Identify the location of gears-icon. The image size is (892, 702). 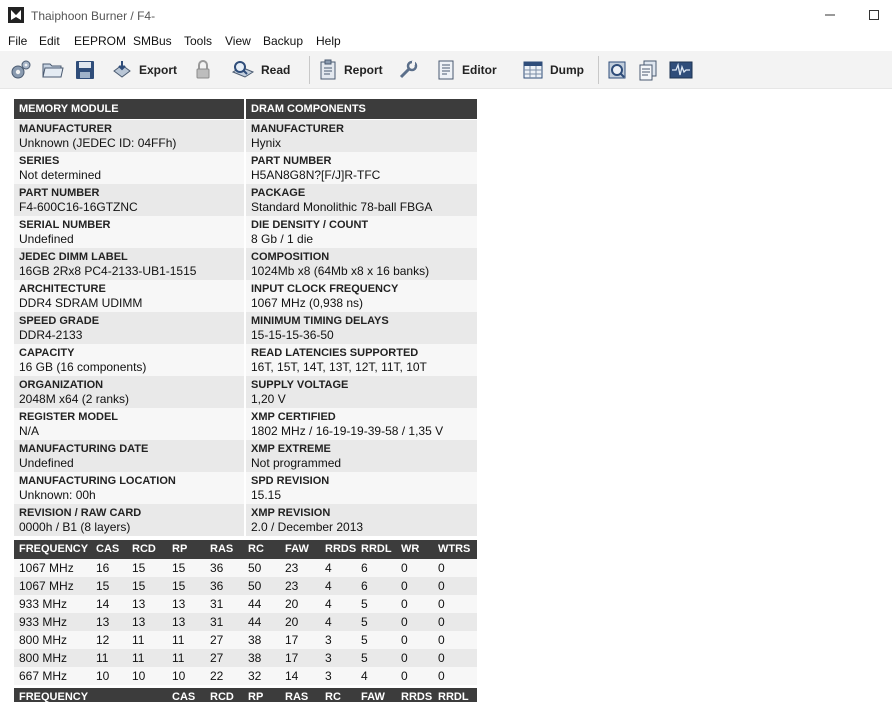
(21, 69).